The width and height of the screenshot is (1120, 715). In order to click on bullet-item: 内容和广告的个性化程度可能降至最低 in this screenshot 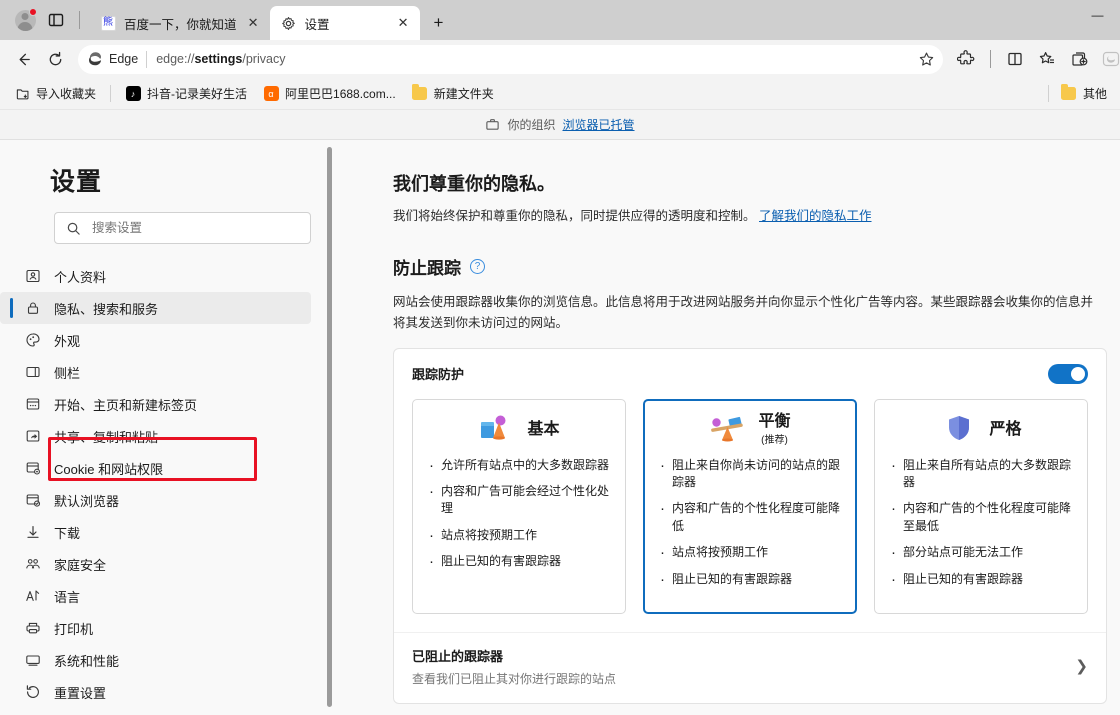, I will do `click(981, 516)`.